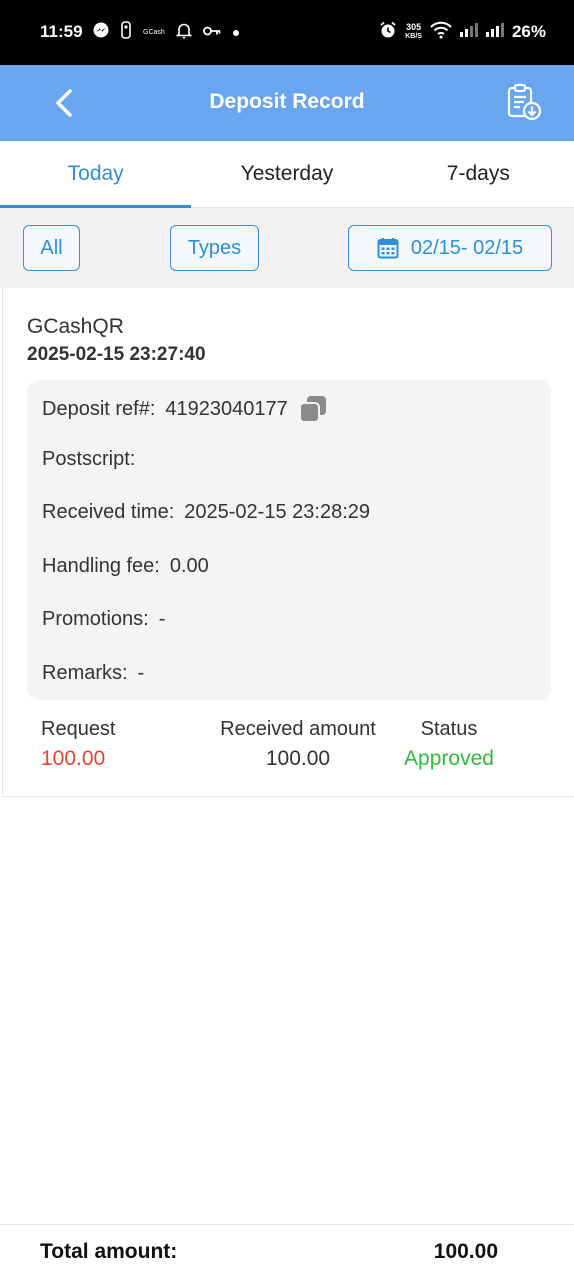 Image resolution: width=574 pixels, height=1280 pixels. I want to click on remarks-value: -, so click(141, 673).